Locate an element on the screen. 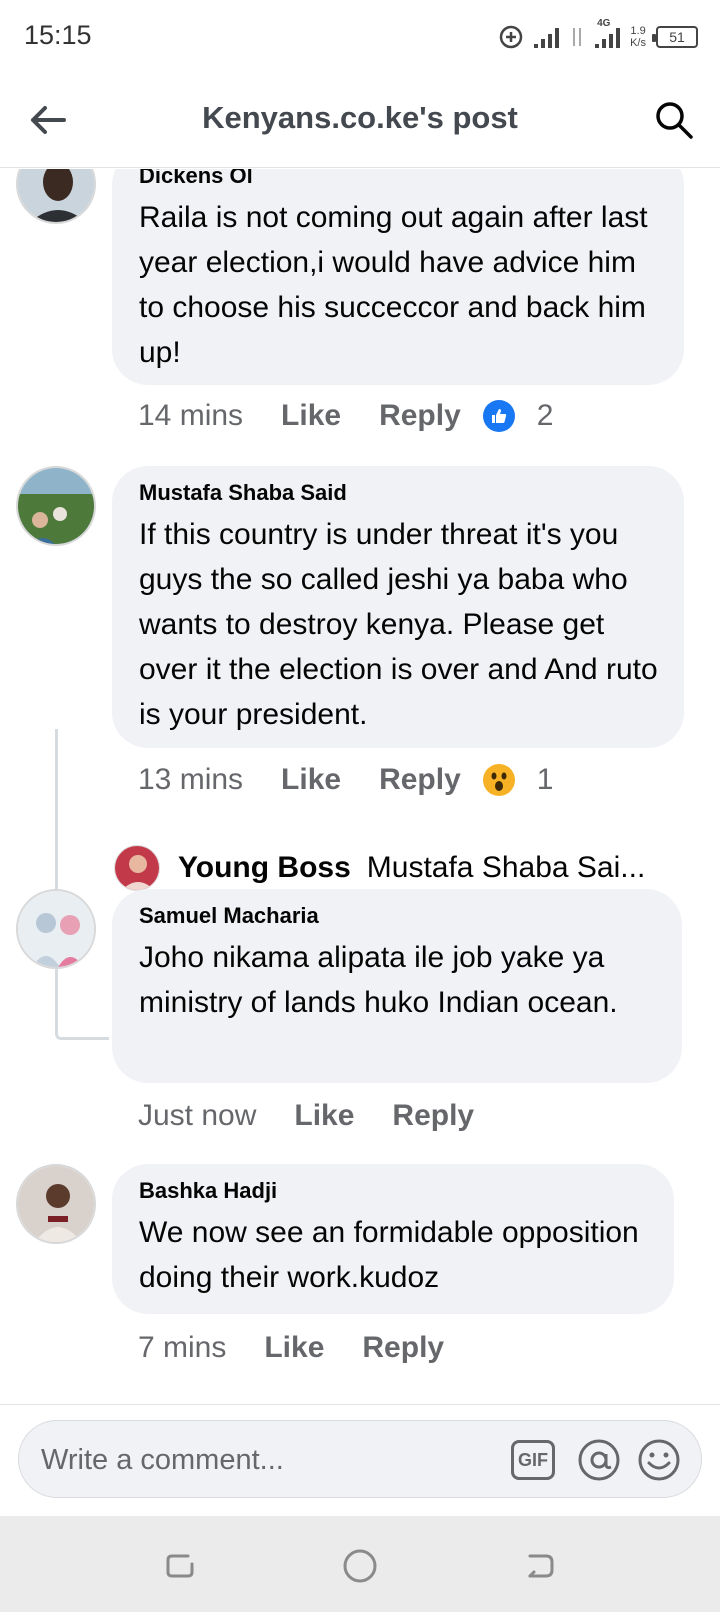  gif-label: GIF is located at coordinates (533, 1459).